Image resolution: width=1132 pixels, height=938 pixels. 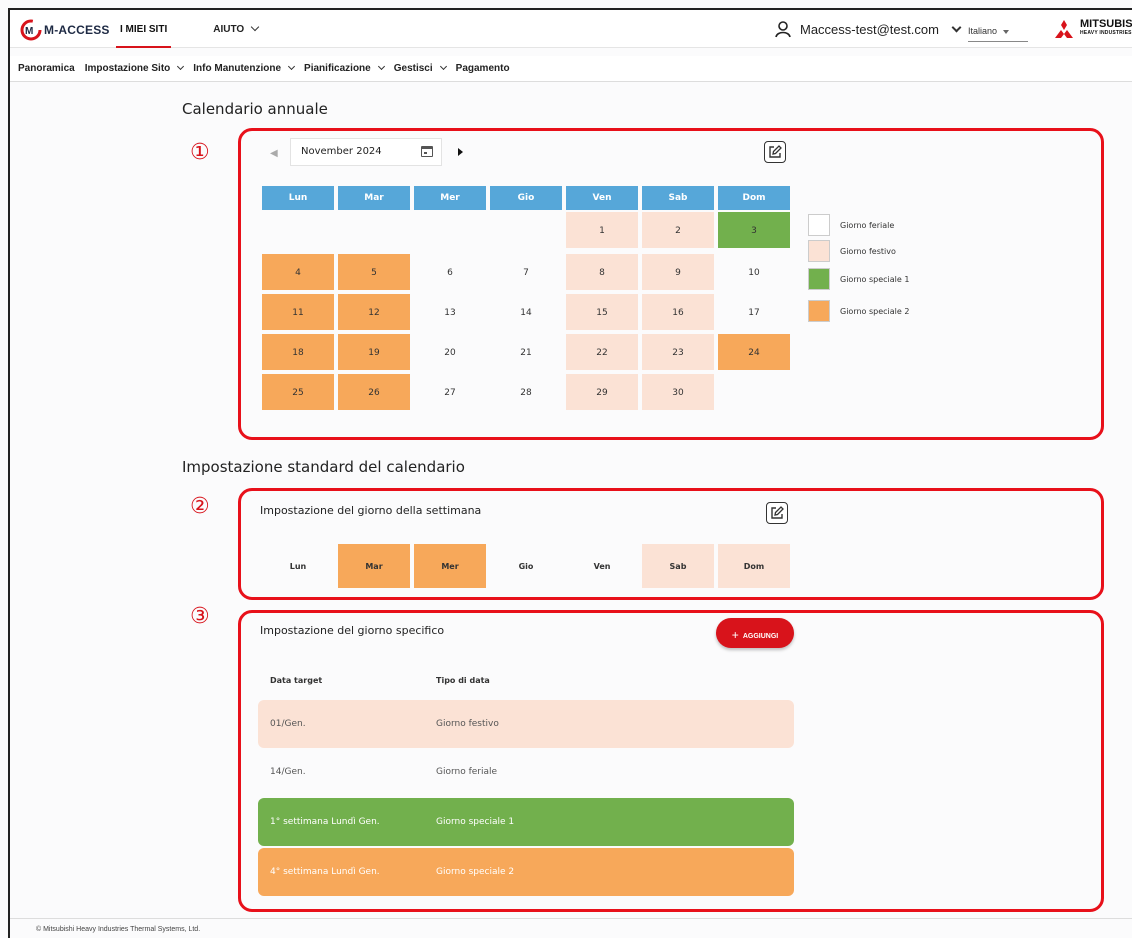 I want to click on row-type: Giorno speciale 2, so click(x=475, y=872).